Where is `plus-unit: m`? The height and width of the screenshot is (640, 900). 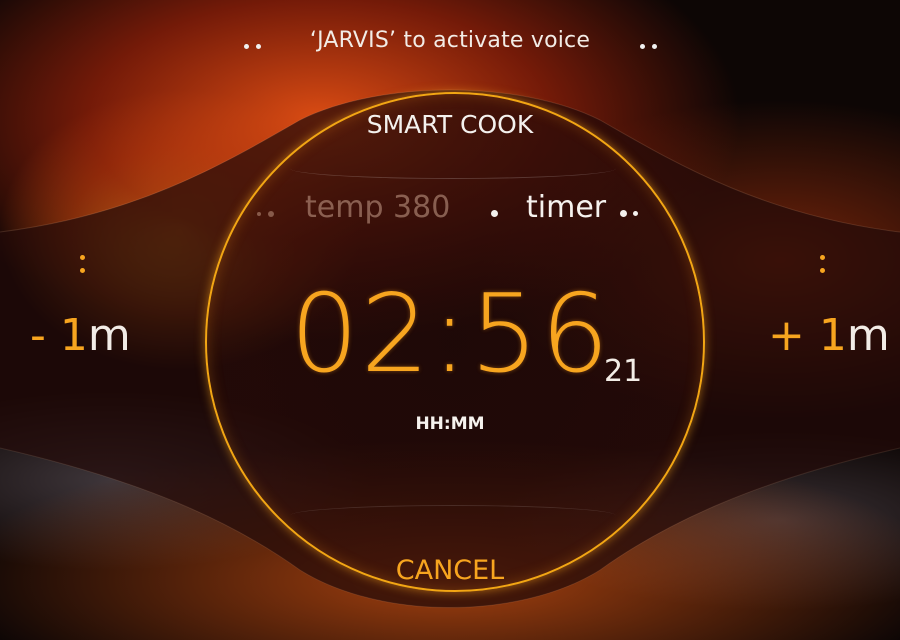
plus-unit: m is located at coordinates (868, 335).